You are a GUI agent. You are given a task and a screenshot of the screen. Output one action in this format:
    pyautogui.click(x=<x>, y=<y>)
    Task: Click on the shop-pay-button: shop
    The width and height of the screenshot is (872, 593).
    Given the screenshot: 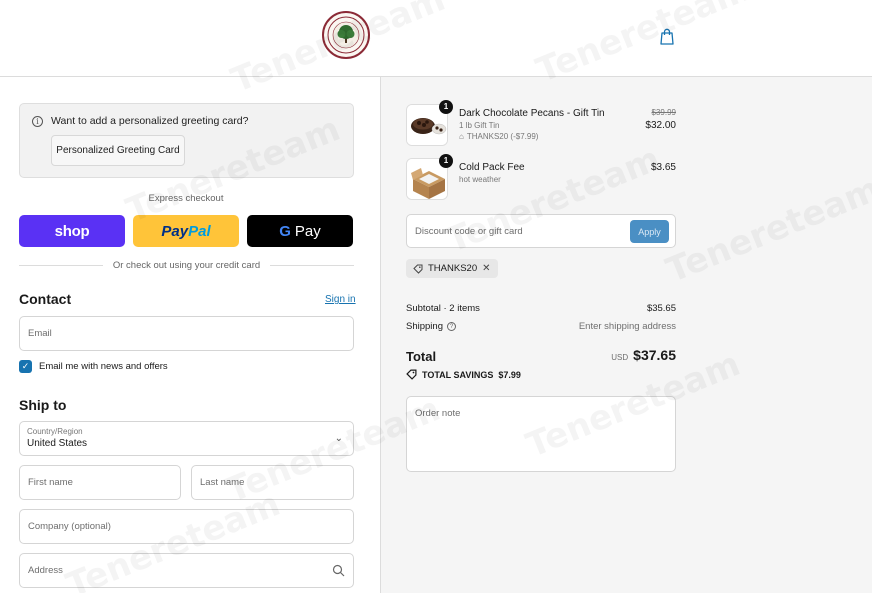 What is the action you would take?
    pyautogui.click(x=72, y=231)
    